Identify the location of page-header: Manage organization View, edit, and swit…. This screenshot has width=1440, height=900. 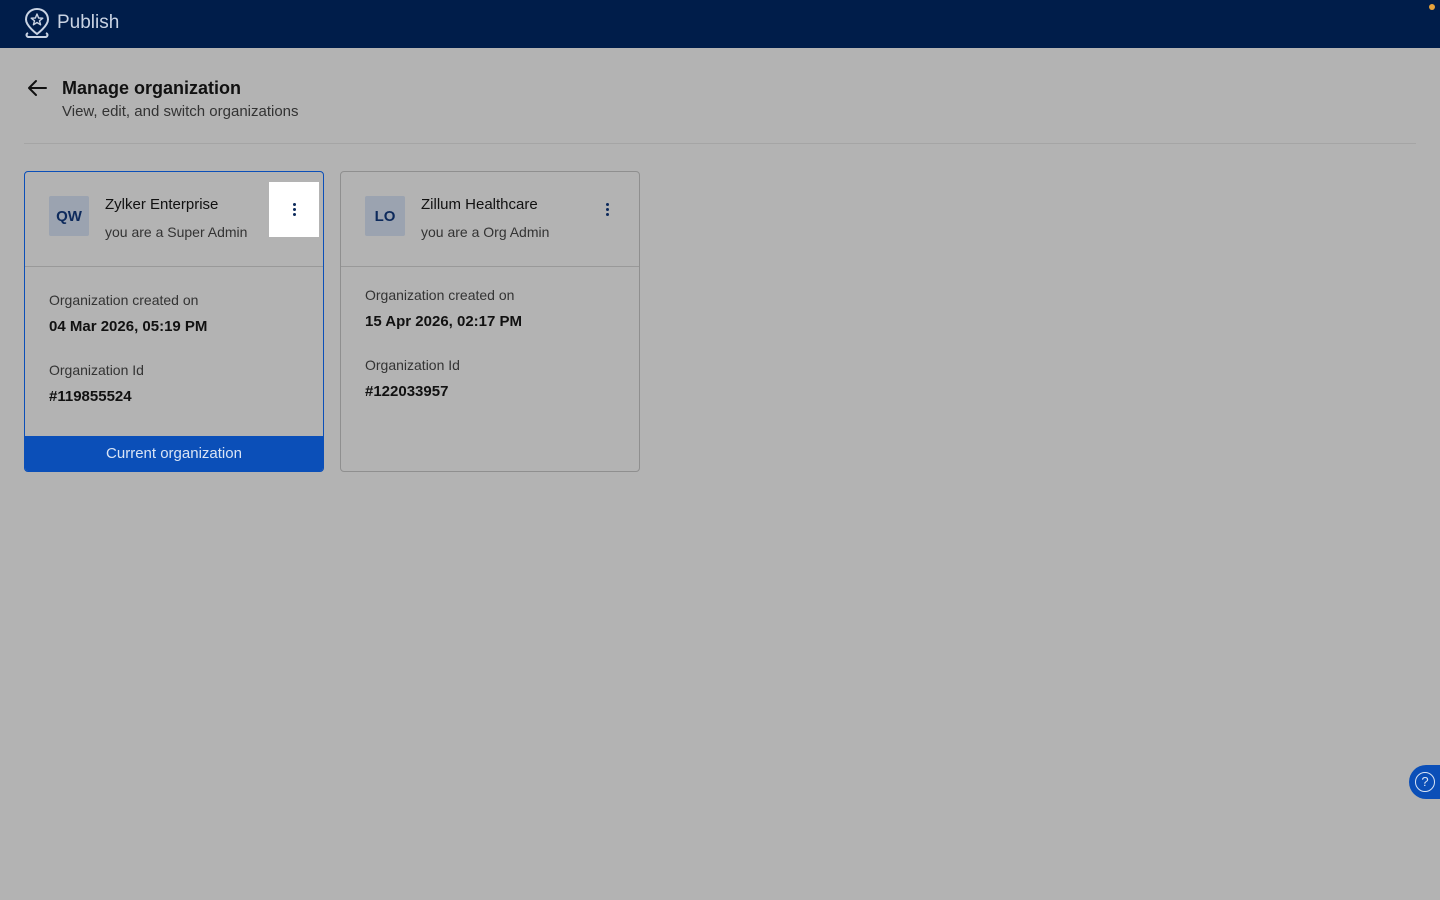
(720, 96).